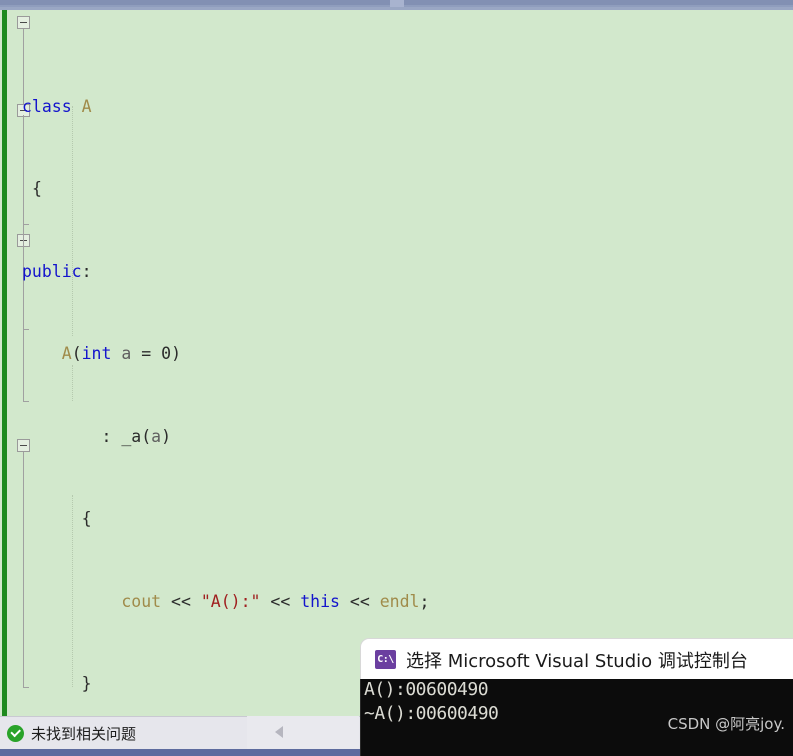 Image resolution: width=793 pixels, height=756 pixels. Describe the element at coordinates (84, 734) in the screenshot. I see `status-message: 未找到相关问题` at that location.